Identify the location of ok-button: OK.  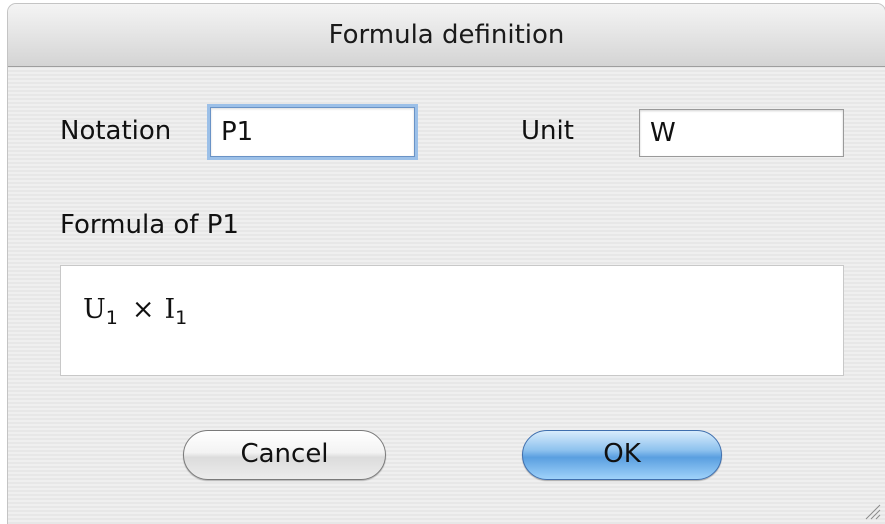
(622, 455).